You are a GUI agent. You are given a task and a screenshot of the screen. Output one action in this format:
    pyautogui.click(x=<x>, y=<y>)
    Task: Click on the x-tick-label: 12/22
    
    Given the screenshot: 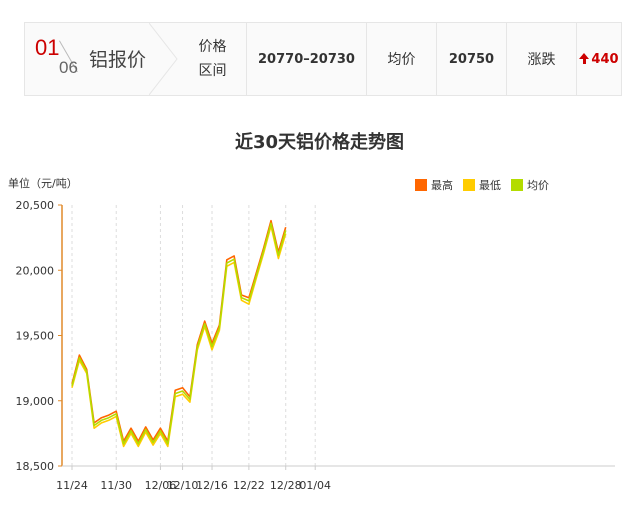 What is the action you would take?
    pyautogui.click(x=249, y=485)
    